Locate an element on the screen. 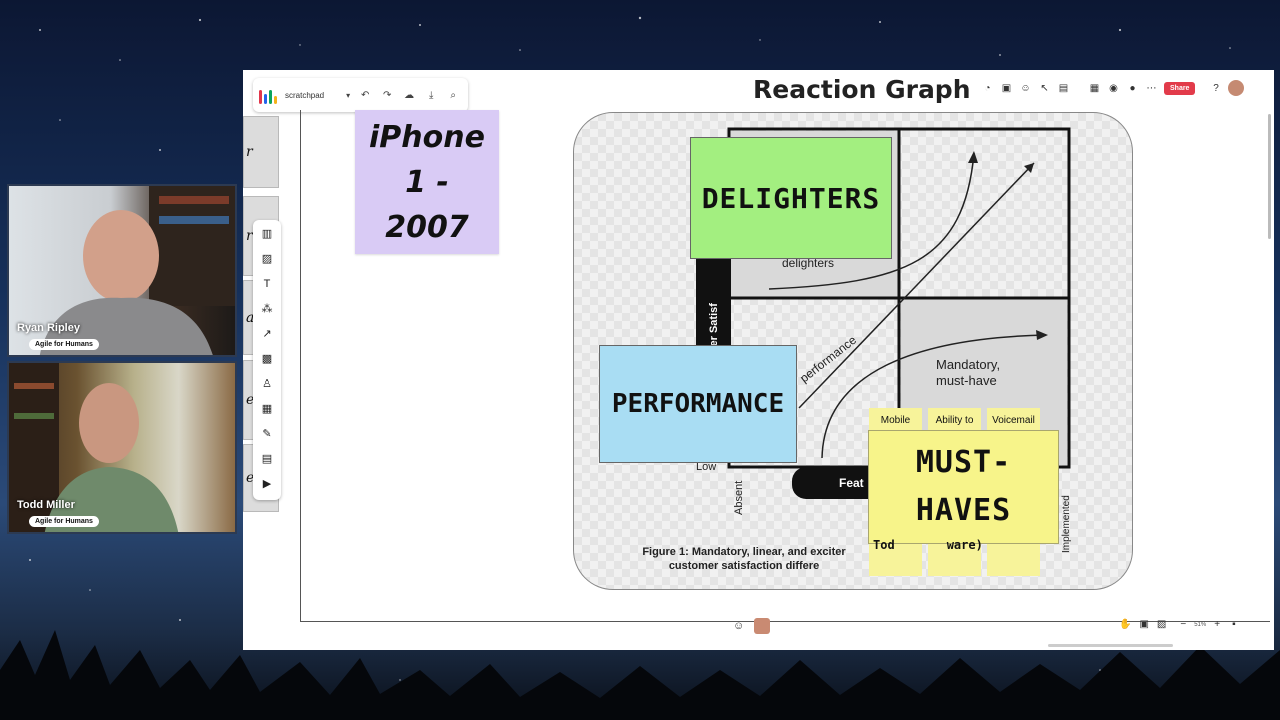 This screenshot has height=720, width=1280. lock-icon: ▤ is located at coordinates (1063, 88).